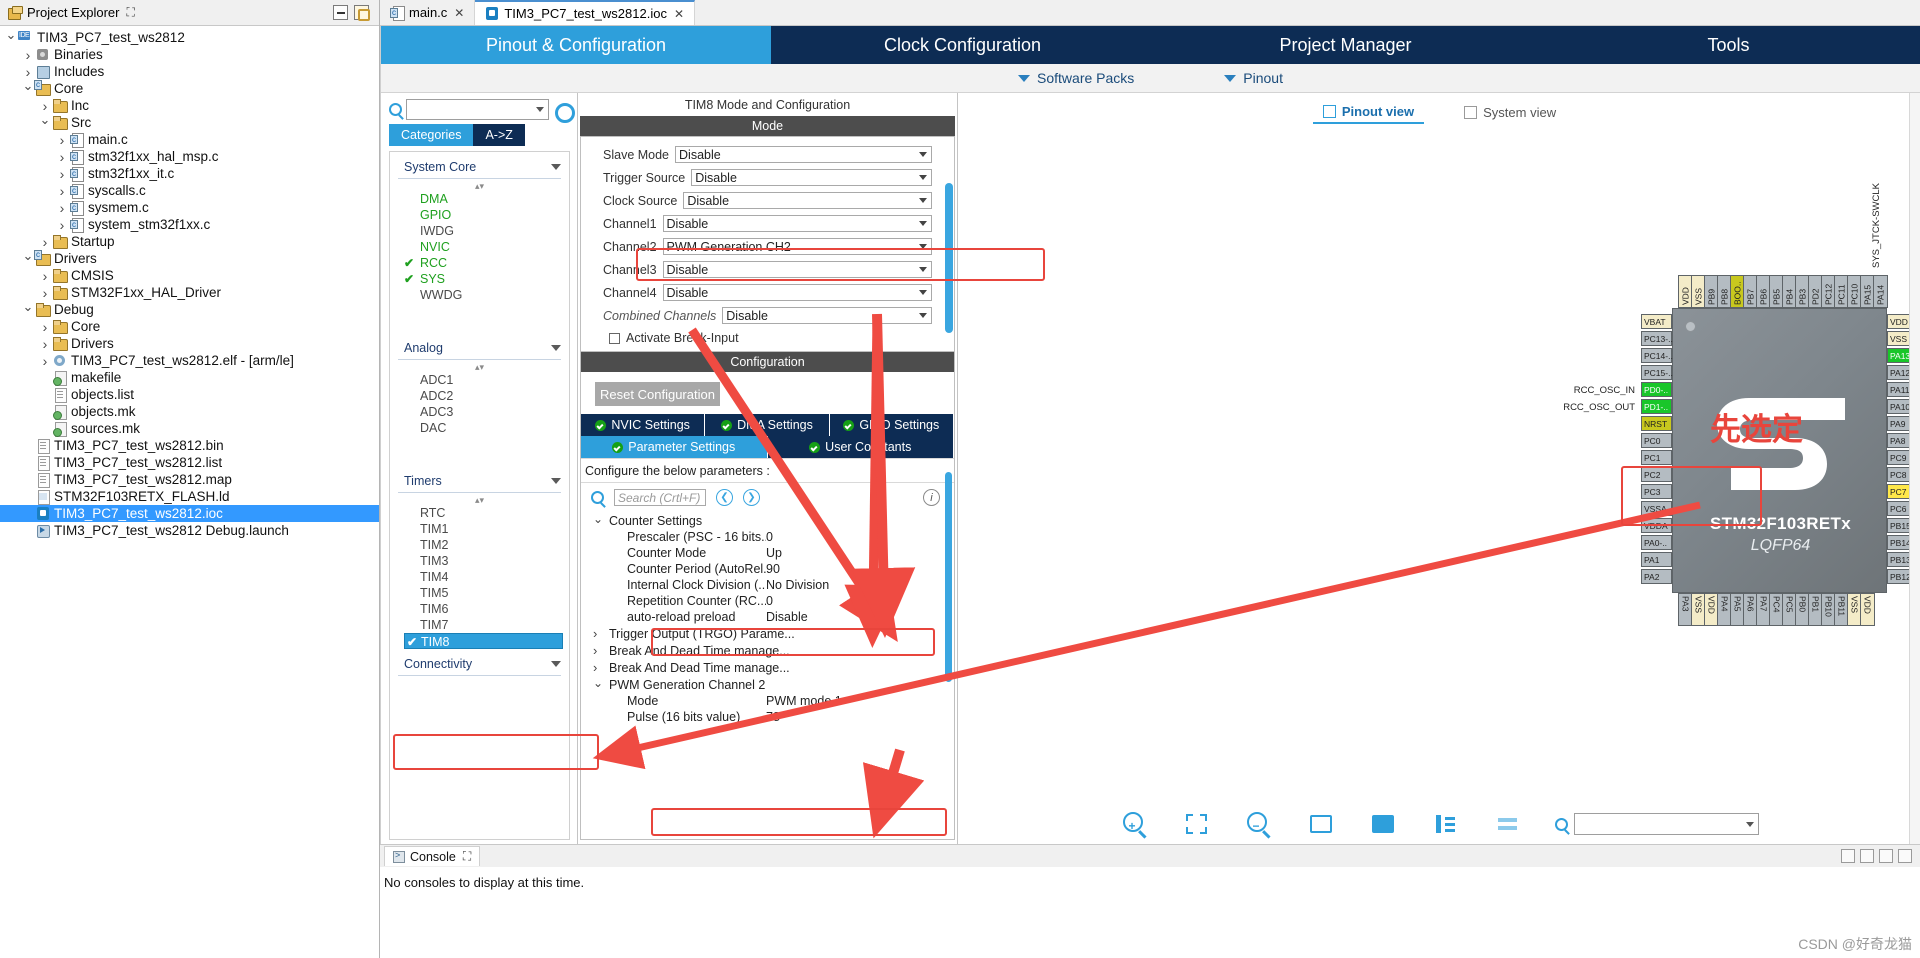 This screenshot has width=1920, height=958. What do you see at coordinates (479, 412) in the screenshot?
I see `ip-item-adc3: ADC3` at bounding box center [479, 412].